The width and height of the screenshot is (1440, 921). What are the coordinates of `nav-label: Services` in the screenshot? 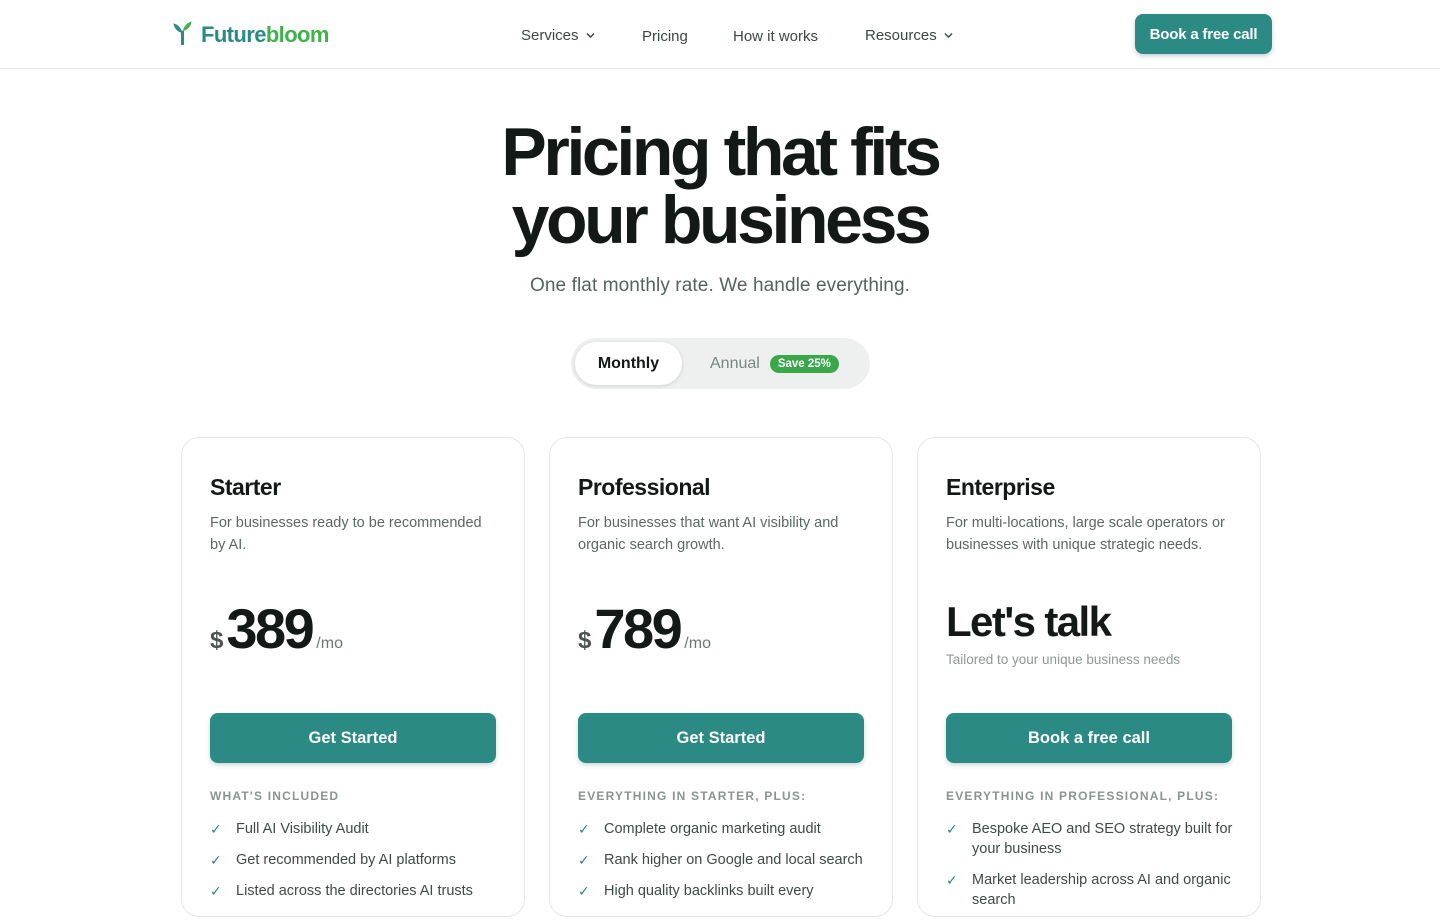 It's located at (550, 35).